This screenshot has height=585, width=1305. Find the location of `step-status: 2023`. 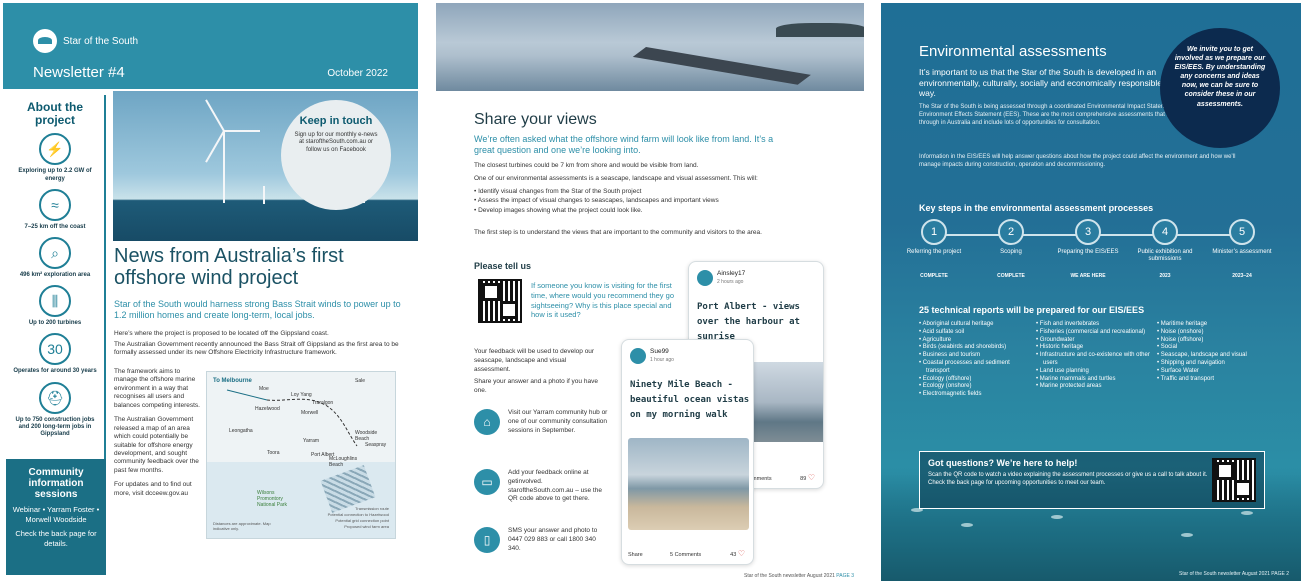

step-status: 2023 is located at coordinates (1165, 276).